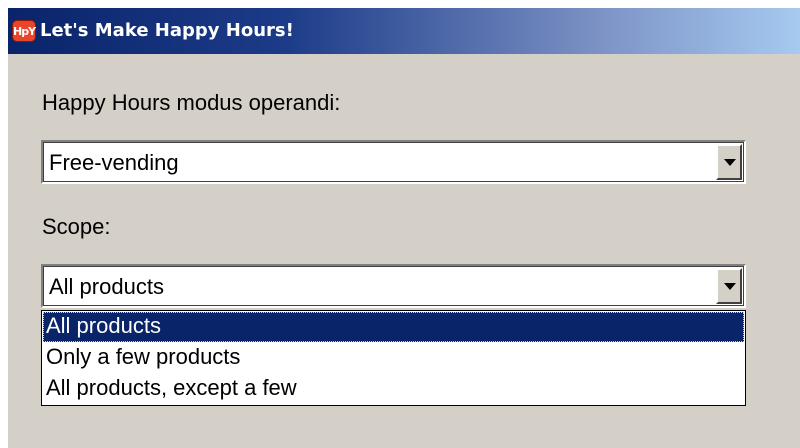 This screenshot has width=800, height=448. What do you see at coordinates (393, 327) in the screenshot?
I see `scope-option-all-products: All products` at bounding box center [393, 327].